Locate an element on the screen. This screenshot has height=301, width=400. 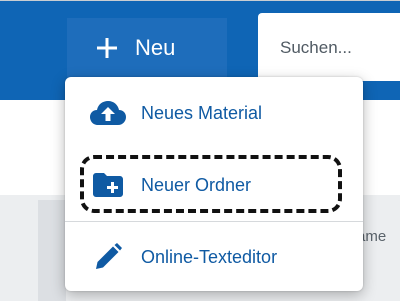
cloud-upload-icon is located at coordinates (108, 113).